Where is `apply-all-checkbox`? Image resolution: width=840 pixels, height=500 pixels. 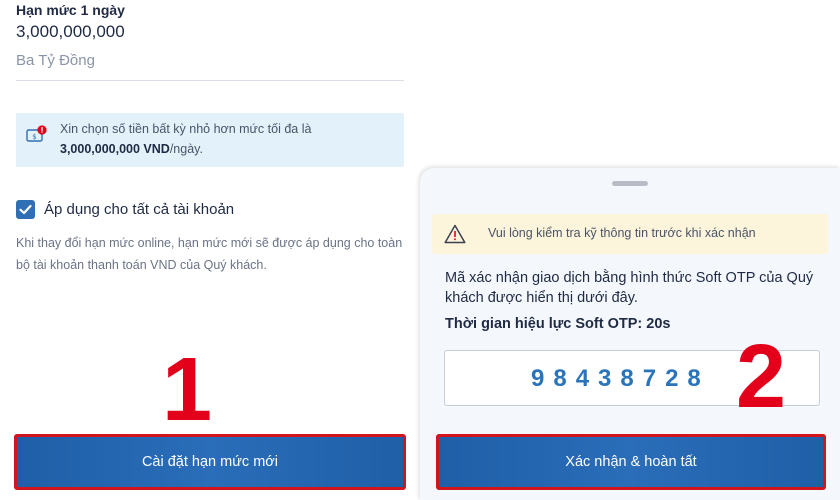
apply-all-checkbox is located at coordinates (25, 209).